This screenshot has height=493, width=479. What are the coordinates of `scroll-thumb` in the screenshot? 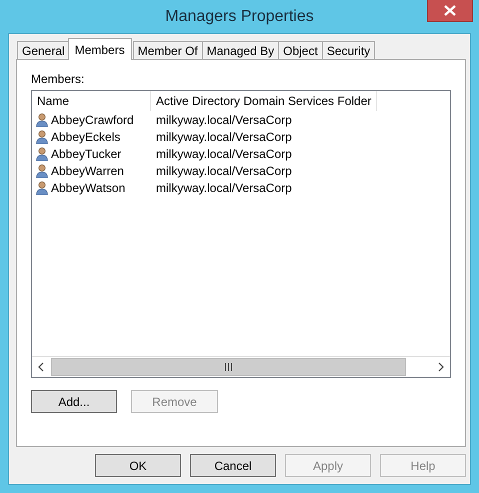 It's located at (228, 367).